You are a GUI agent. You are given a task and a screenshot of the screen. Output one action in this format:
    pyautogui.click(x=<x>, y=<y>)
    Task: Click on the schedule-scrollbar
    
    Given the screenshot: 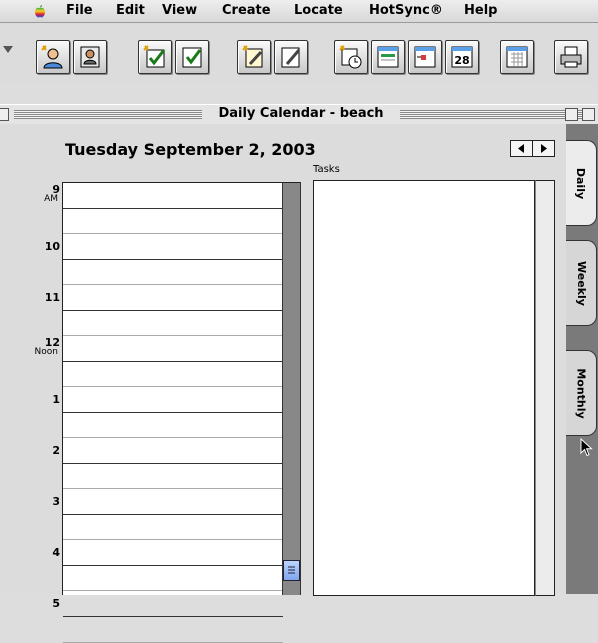 What is the action you would take?
    pyautogui.click(x=291, y=388)
    